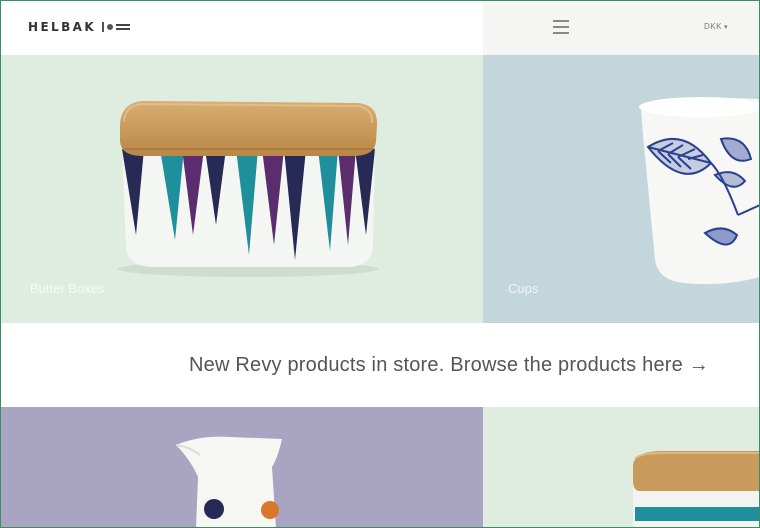 This screenshot has width=760, height=528. Describe the element at coordinates (621, 467) in the screenshot. I see `tile-jar` at that location.